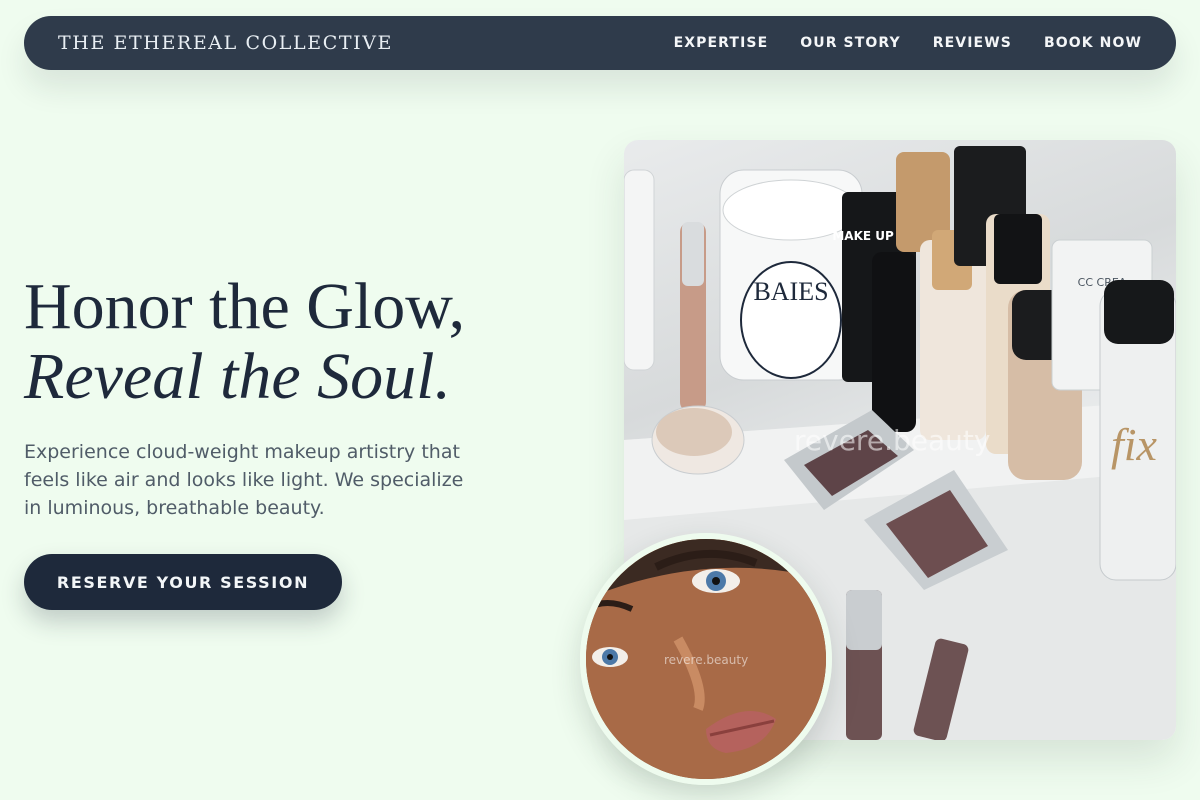 The height and width of the screenshot is (800, 1200). I want to click on headline-line-1: Honor the Glow,, so click(245, 306).